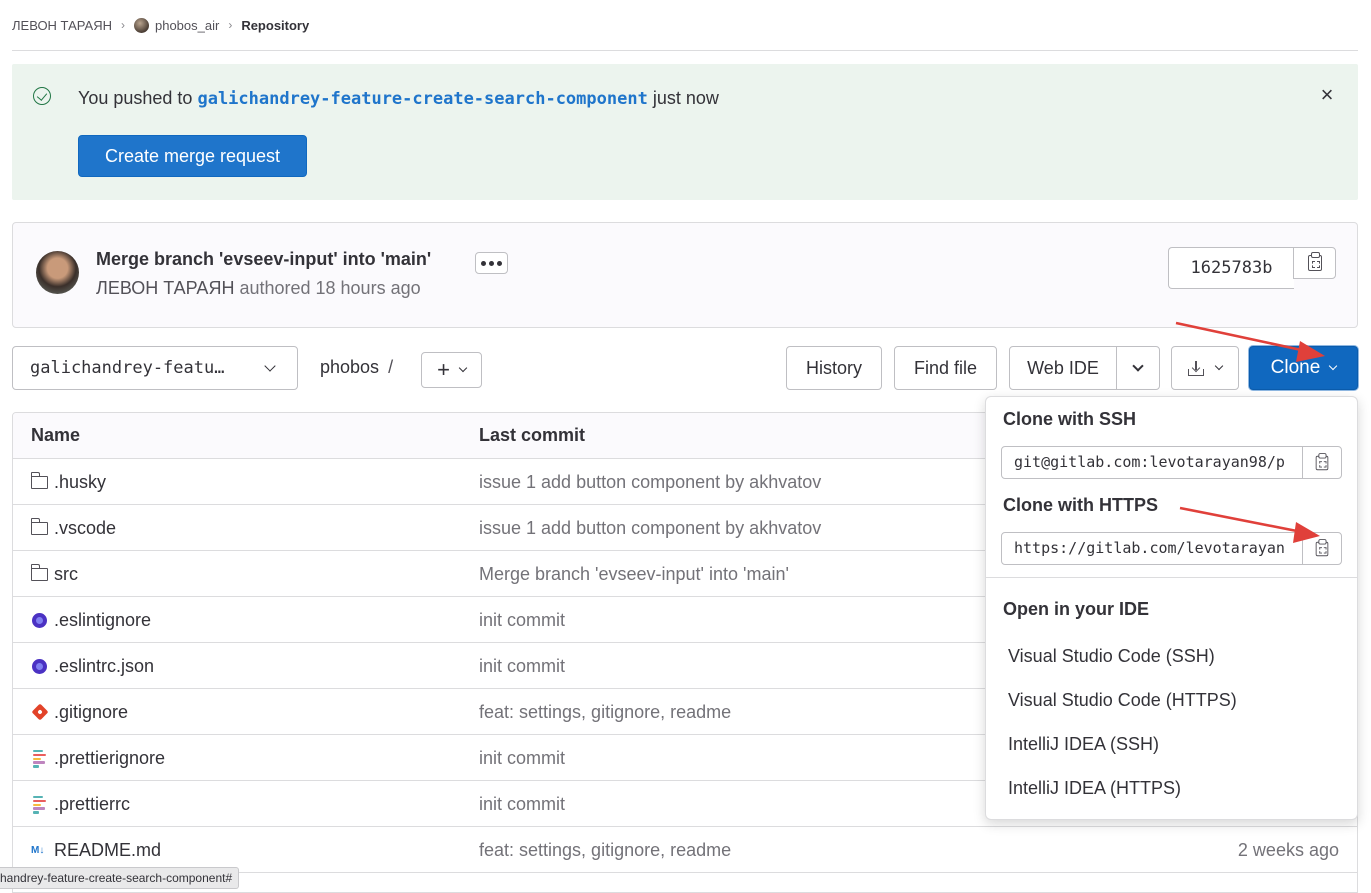 The image size is (1371, 893). What do you see at coordinates (56, 435) in the screenshot?
I see `column-header-name: Name` at bounding box center [56, 435].